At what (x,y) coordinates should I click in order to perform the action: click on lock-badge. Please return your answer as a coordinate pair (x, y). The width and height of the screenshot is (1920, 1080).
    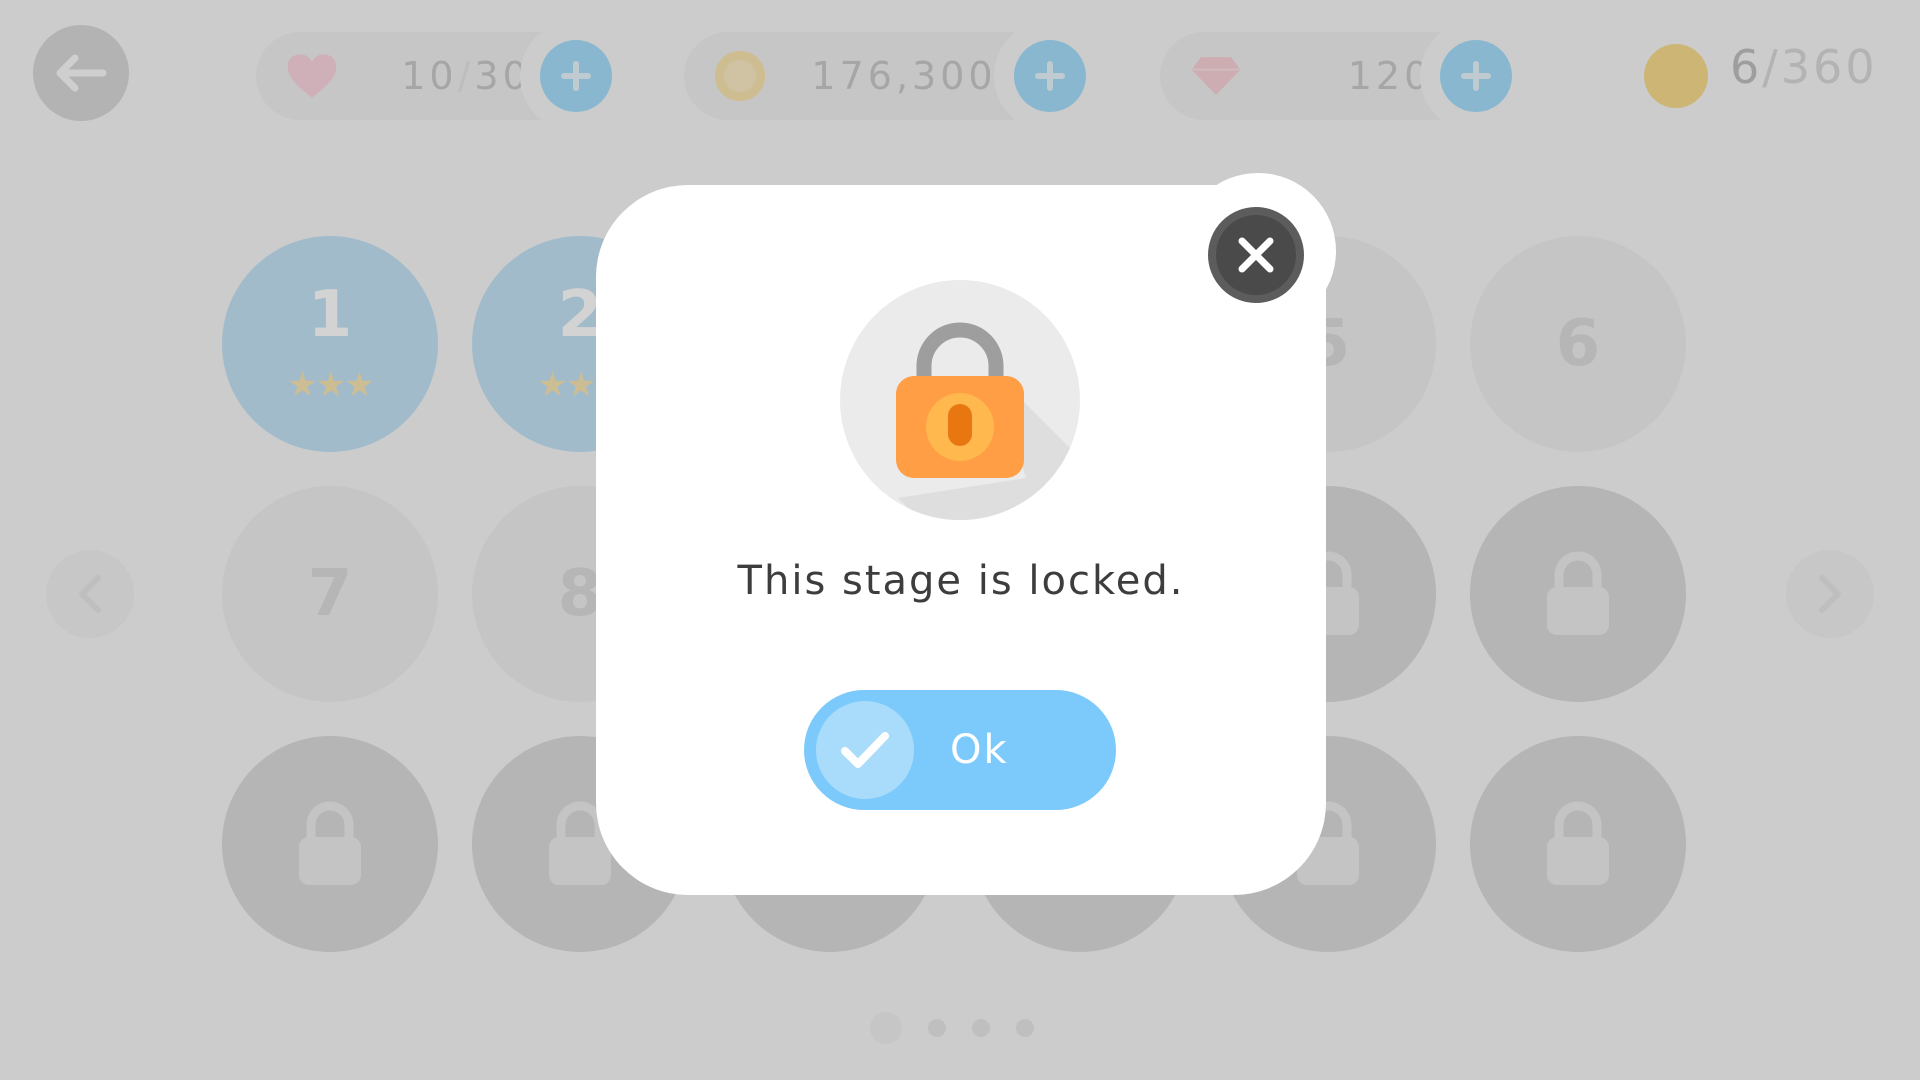
    Looking at the image, I should click on (960, 400).